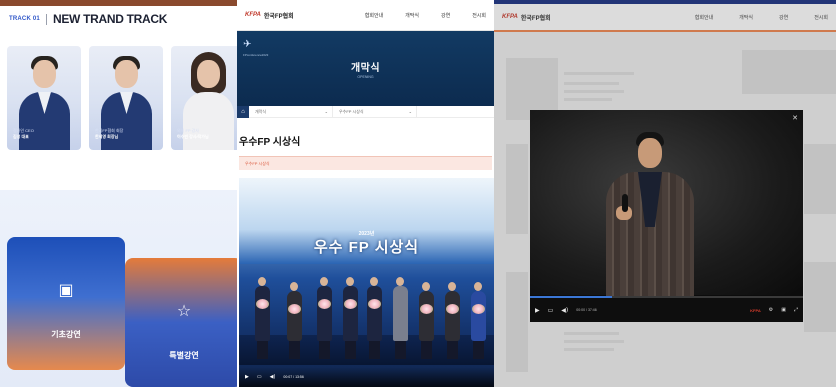 This screenshot has width=836, height=387. What do you see at coordinates (365, 77) in the screenshot?
I see `hero-subtitle: OPENING` at bounding box center [365, 77].